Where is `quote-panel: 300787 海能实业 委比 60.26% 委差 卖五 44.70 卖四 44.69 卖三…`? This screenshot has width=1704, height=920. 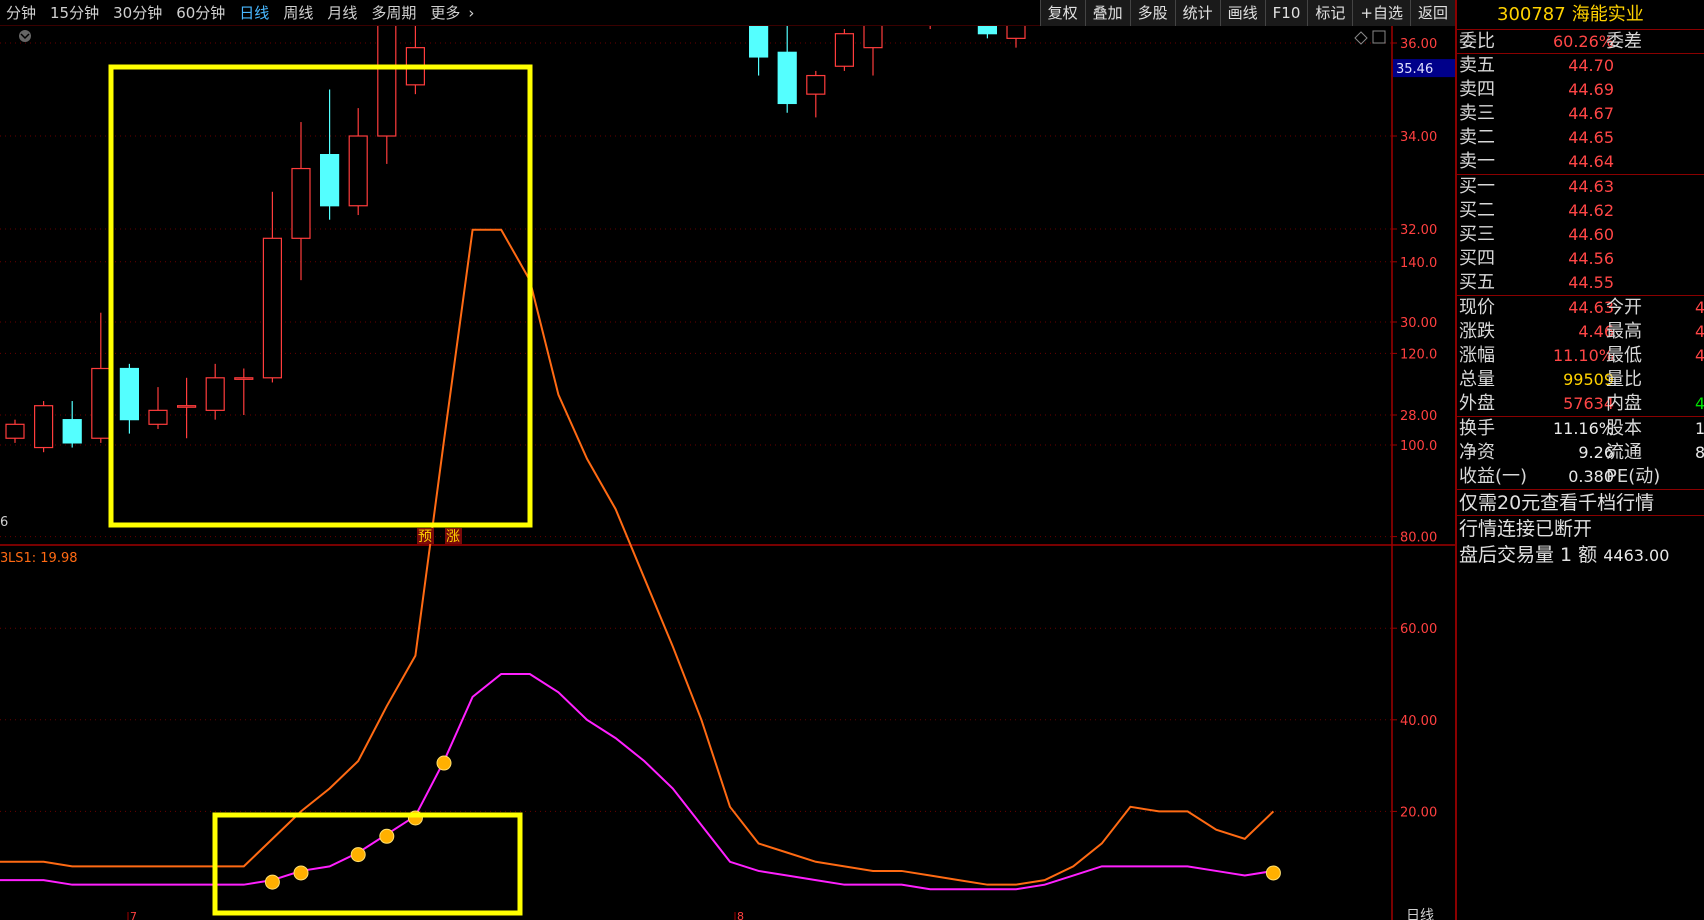
quote-panel: 300787 海能实业 委比 60.26% 委差 卖五 44.70 卖四 44.69 卖三… is located at coordinates (1579, 460).